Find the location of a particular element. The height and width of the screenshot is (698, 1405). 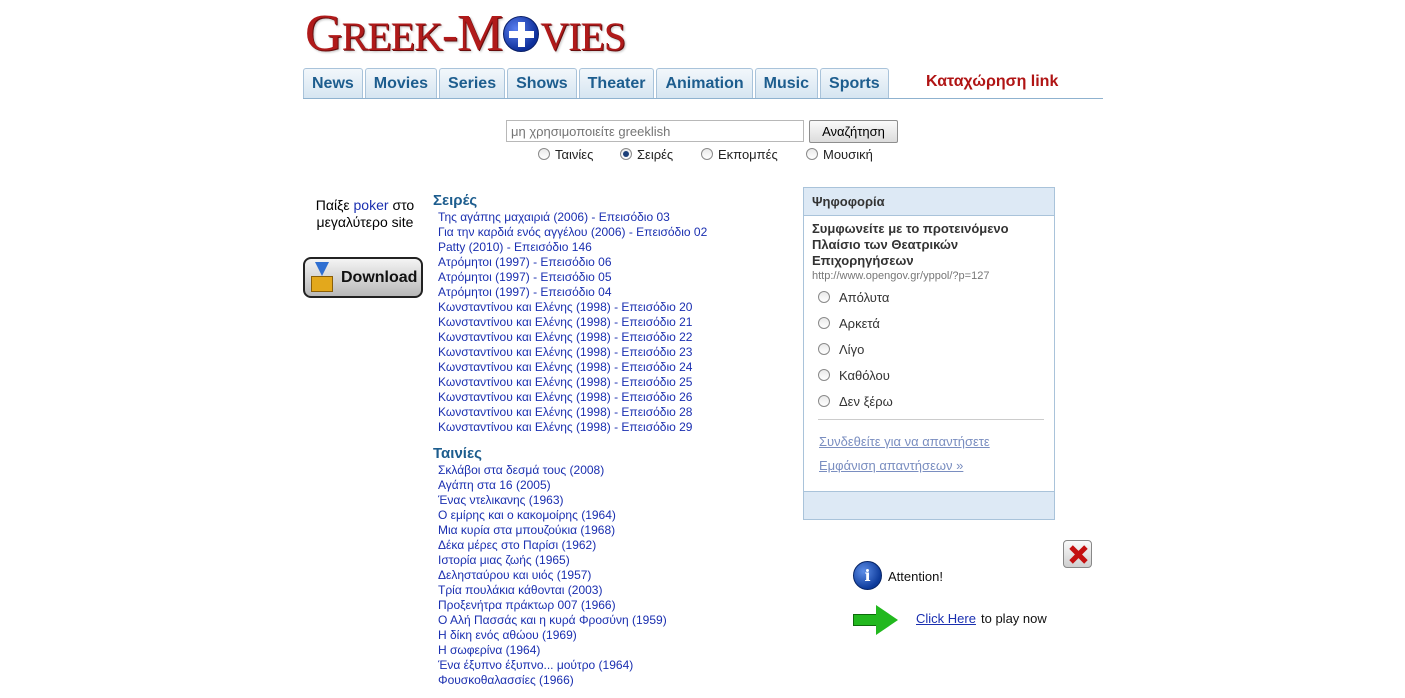

list-item: Η σωφερίνα (1964) is located at coordinates (552, 650).